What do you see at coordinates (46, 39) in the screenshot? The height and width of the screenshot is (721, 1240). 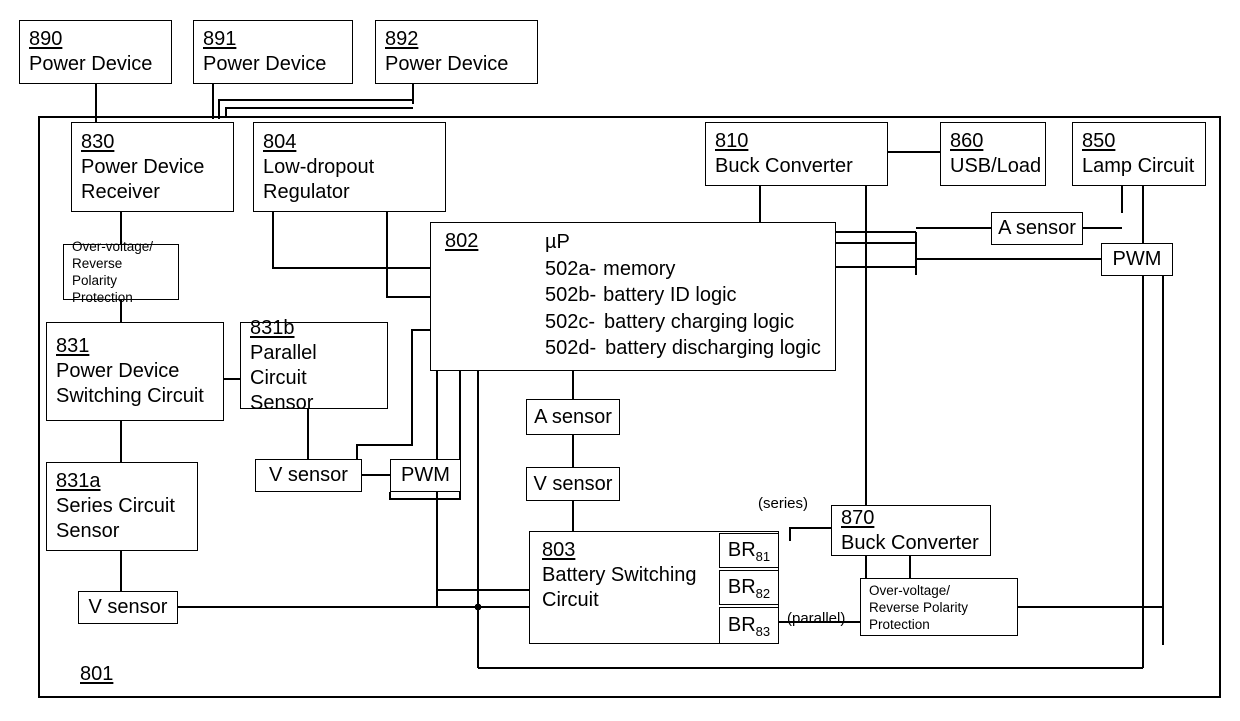 I see `power-device-890-number: 890` at bounding box center [46, 39].